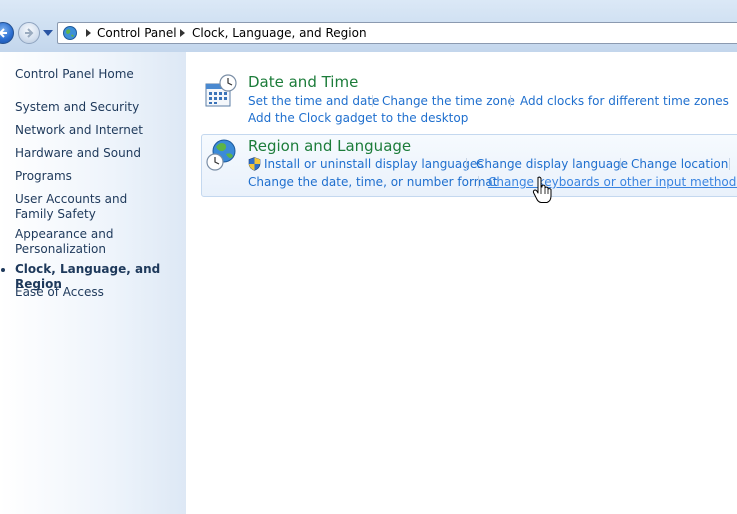 This screenshot has width=737, height=514. I want to click on sidebar-item-hardware-sound: Hardware and Sound, so click(97, 153).